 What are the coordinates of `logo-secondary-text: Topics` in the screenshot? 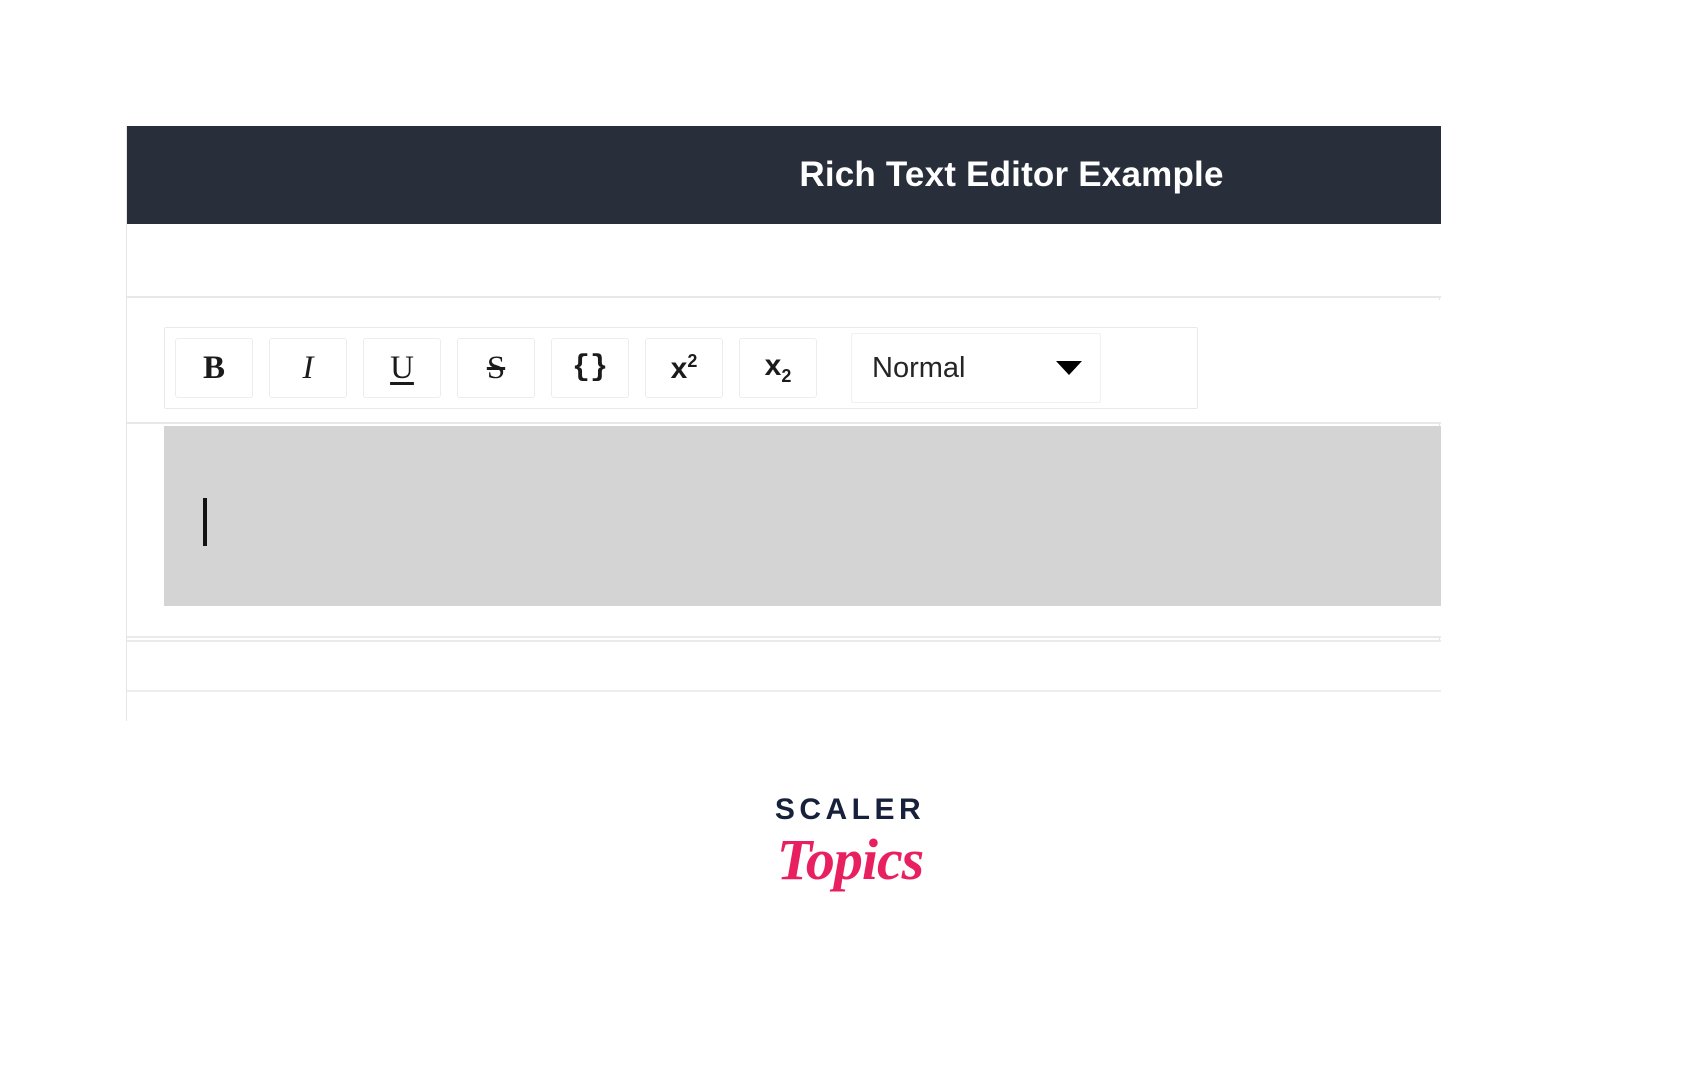 It's located at (850, 859).